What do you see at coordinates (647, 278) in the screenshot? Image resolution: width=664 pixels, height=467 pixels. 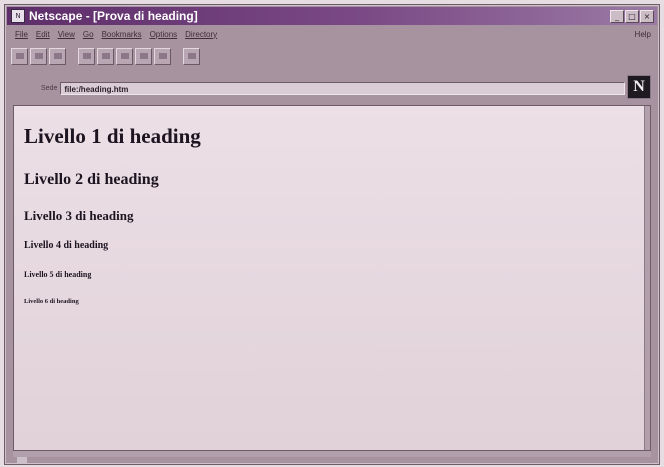 I see `vertical-scrollbar` at bounding box center [647, 278].